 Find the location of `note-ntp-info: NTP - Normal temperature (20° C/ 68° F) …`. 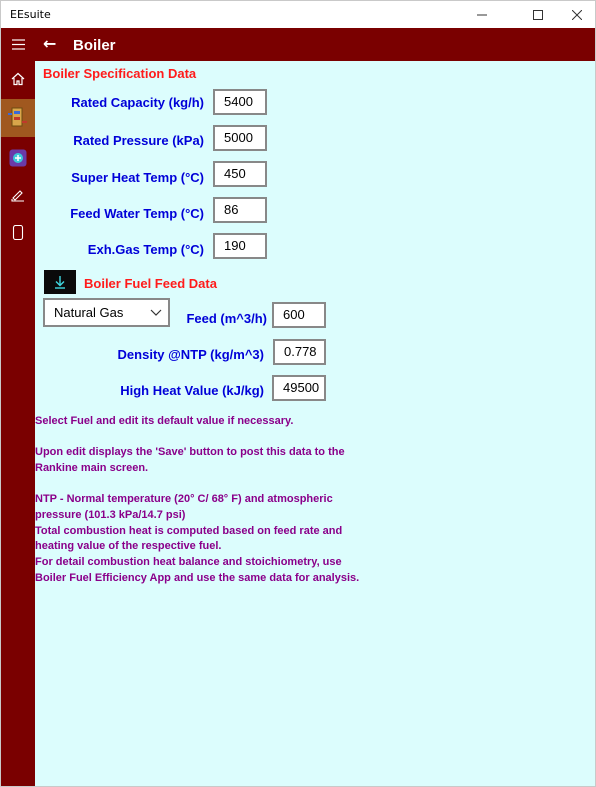

note-ntp-info: NTP - Normal temperature (20° C/ 68° F) … is located at coordinates (197, 538).